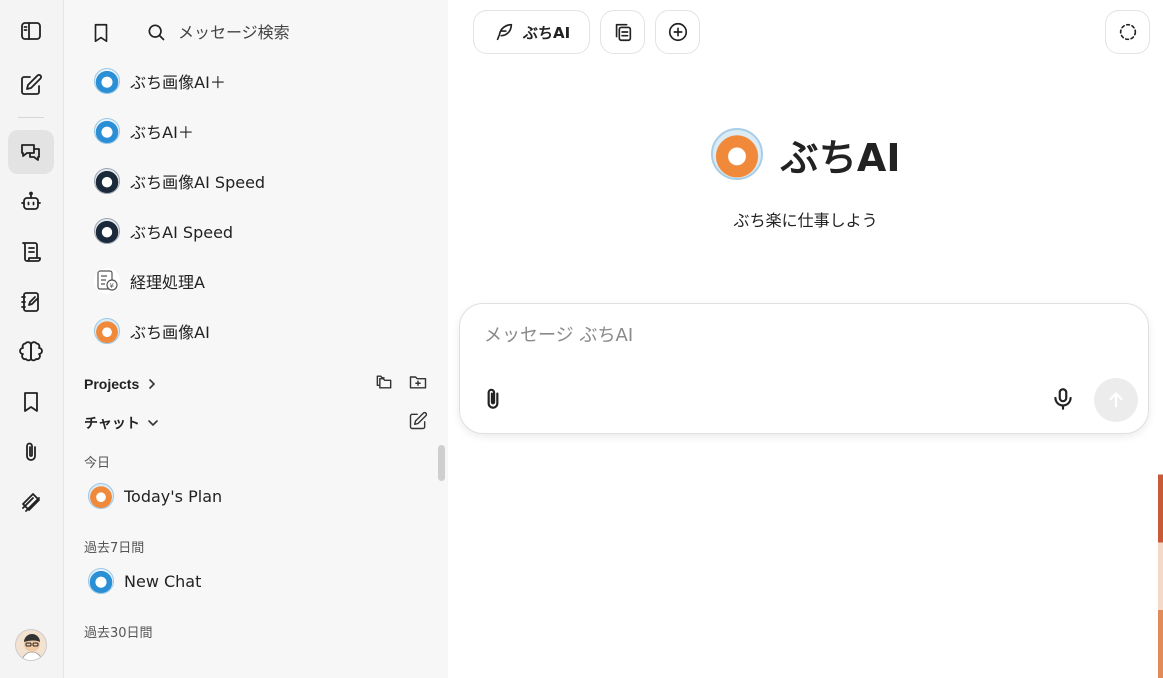  I want to click on bots-button, so click(31, 202).